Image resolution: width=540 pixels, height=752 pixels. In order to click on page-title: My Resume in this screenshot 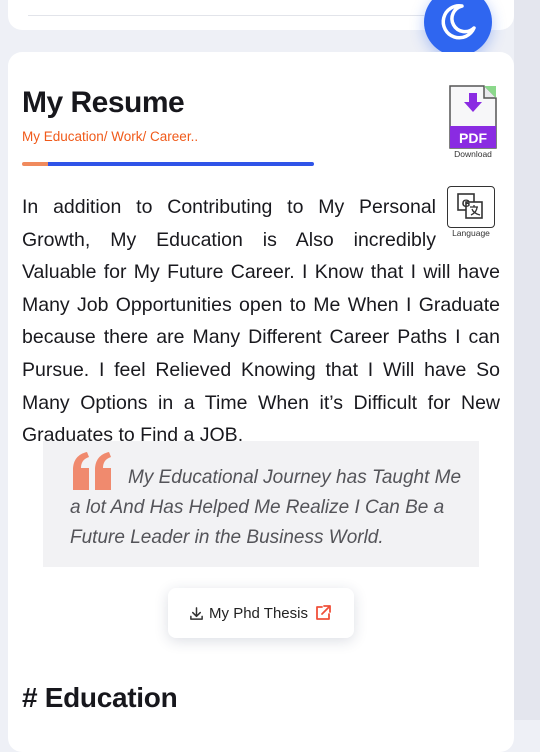, I will do `click(103, 102)`.